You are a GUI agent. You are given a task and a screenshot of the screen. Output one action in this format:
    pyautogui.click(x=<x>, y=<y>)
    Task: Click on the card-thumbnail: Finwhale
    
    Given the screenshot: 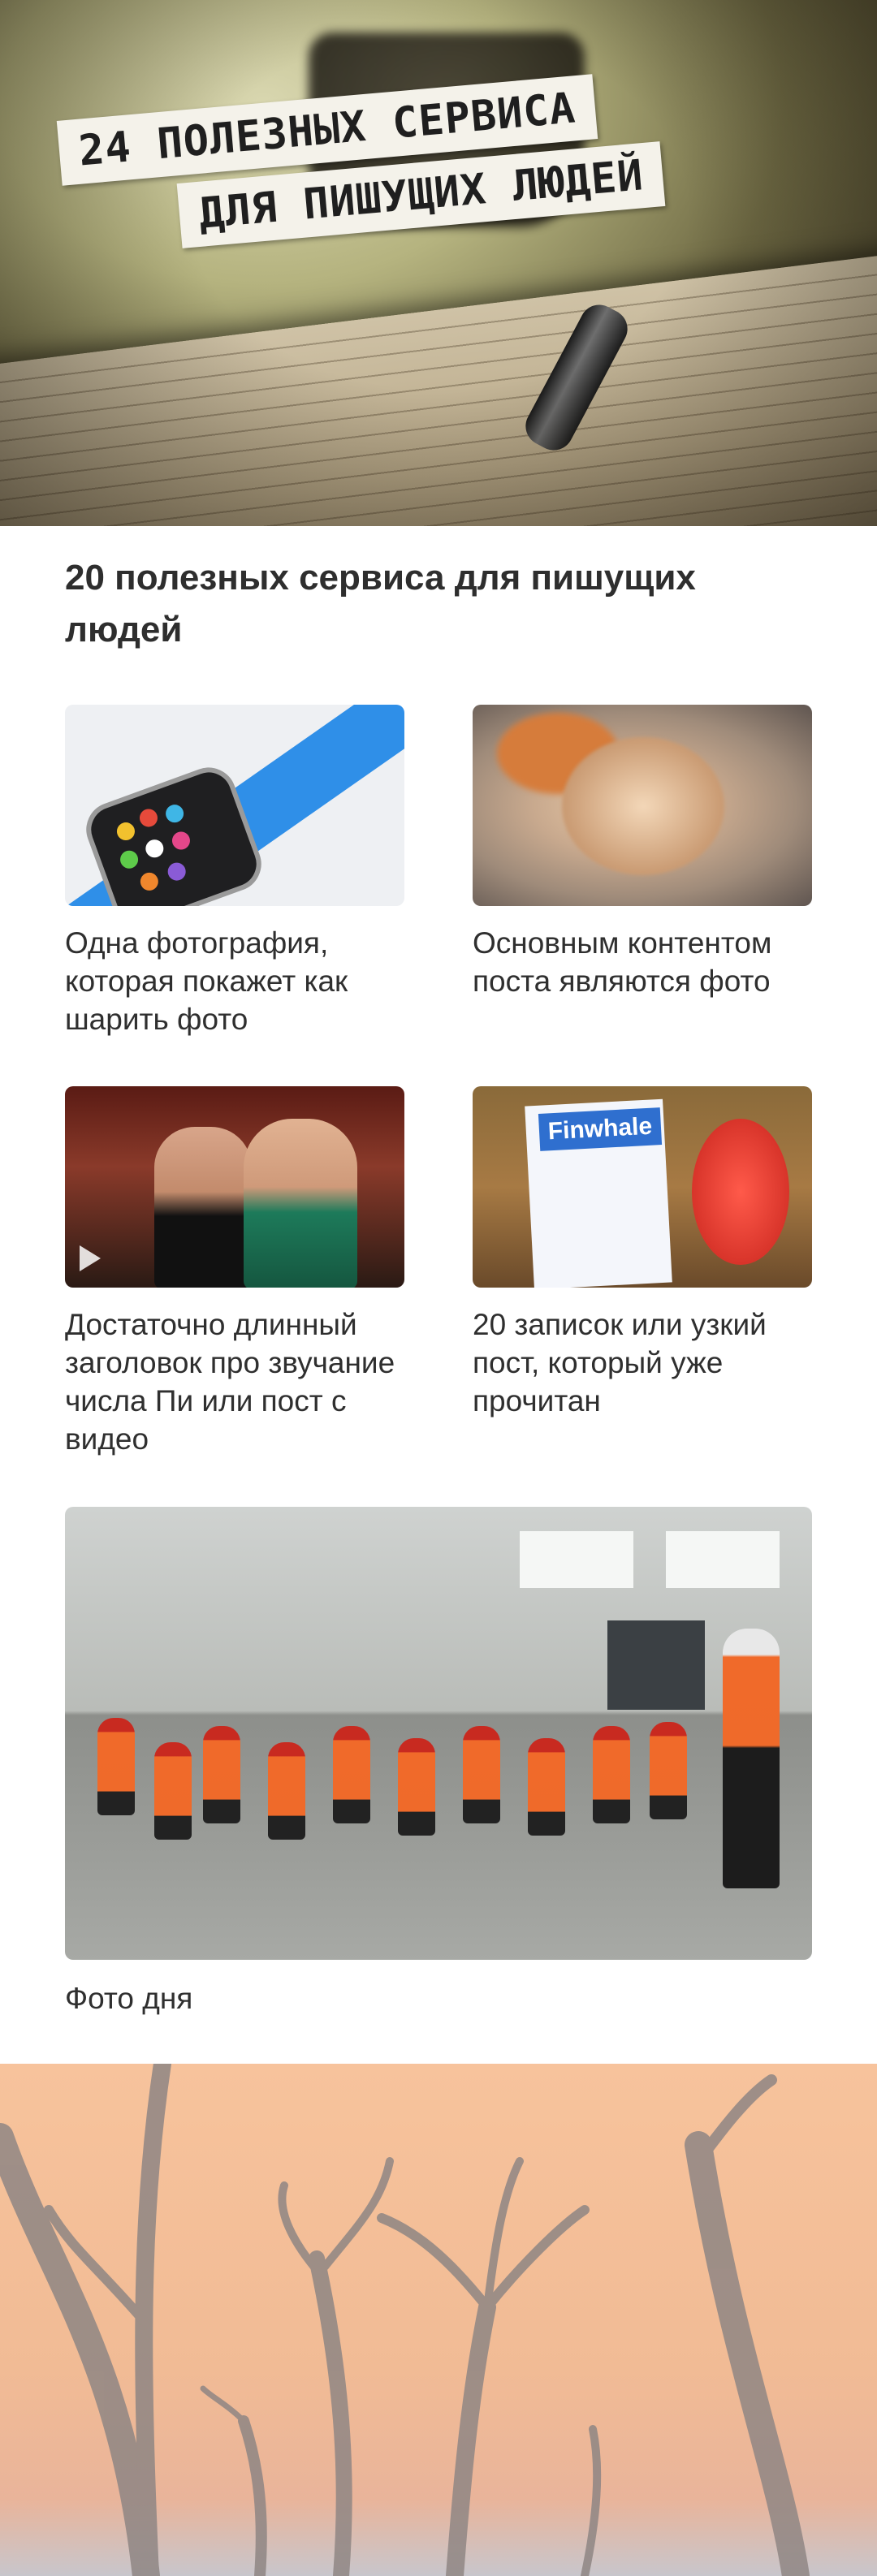 What is the action you would take?
    pyautogui.click(x=642, y=1187)
    